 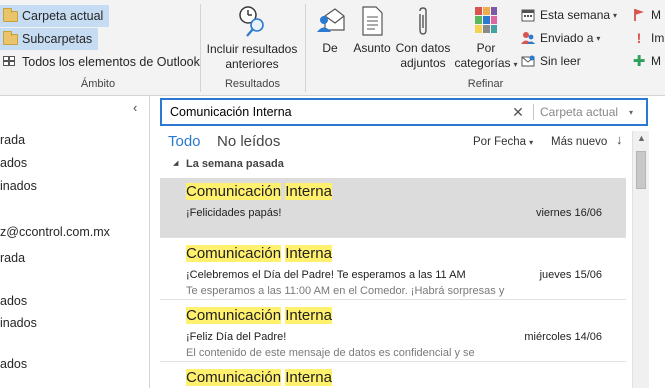 I want to click on from-label: De, so click(x=330, y=48).